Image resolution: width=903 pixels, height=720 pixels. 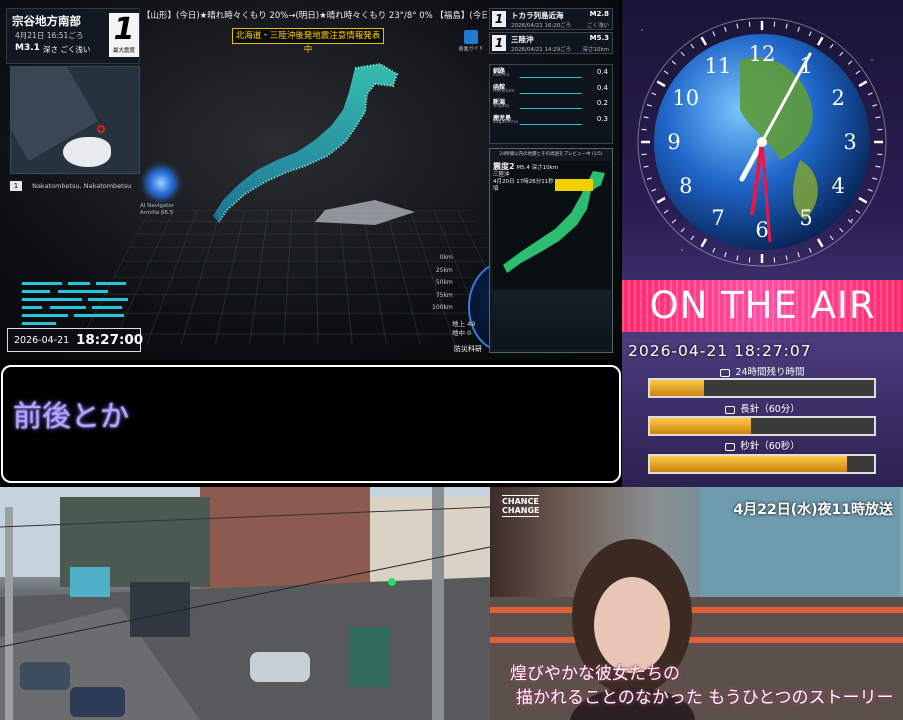 I want to click on clock-number: 3, so click(x=849, y=142).